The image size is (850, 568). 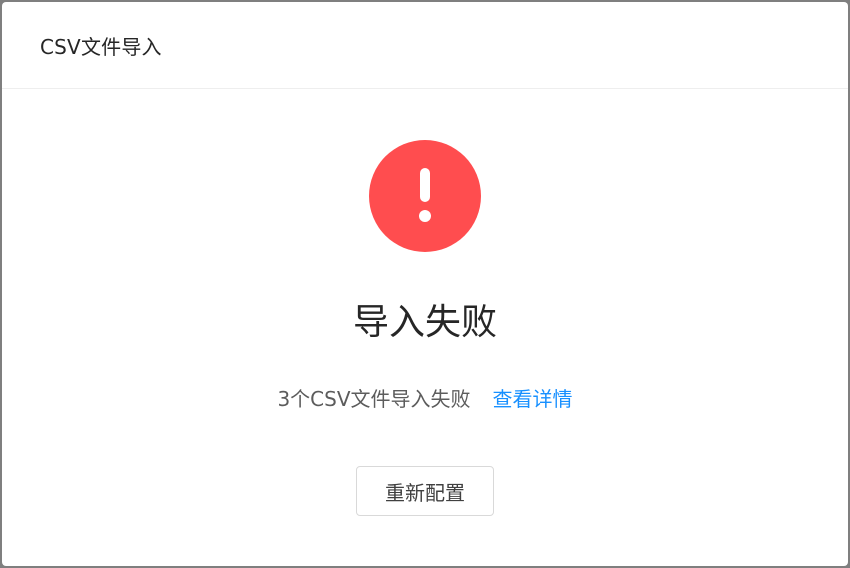 What do you see at coordinates (101, 46) in the screenshot?
I see `dialog-title: CSV文件导入` at bounding box center [101, 46].